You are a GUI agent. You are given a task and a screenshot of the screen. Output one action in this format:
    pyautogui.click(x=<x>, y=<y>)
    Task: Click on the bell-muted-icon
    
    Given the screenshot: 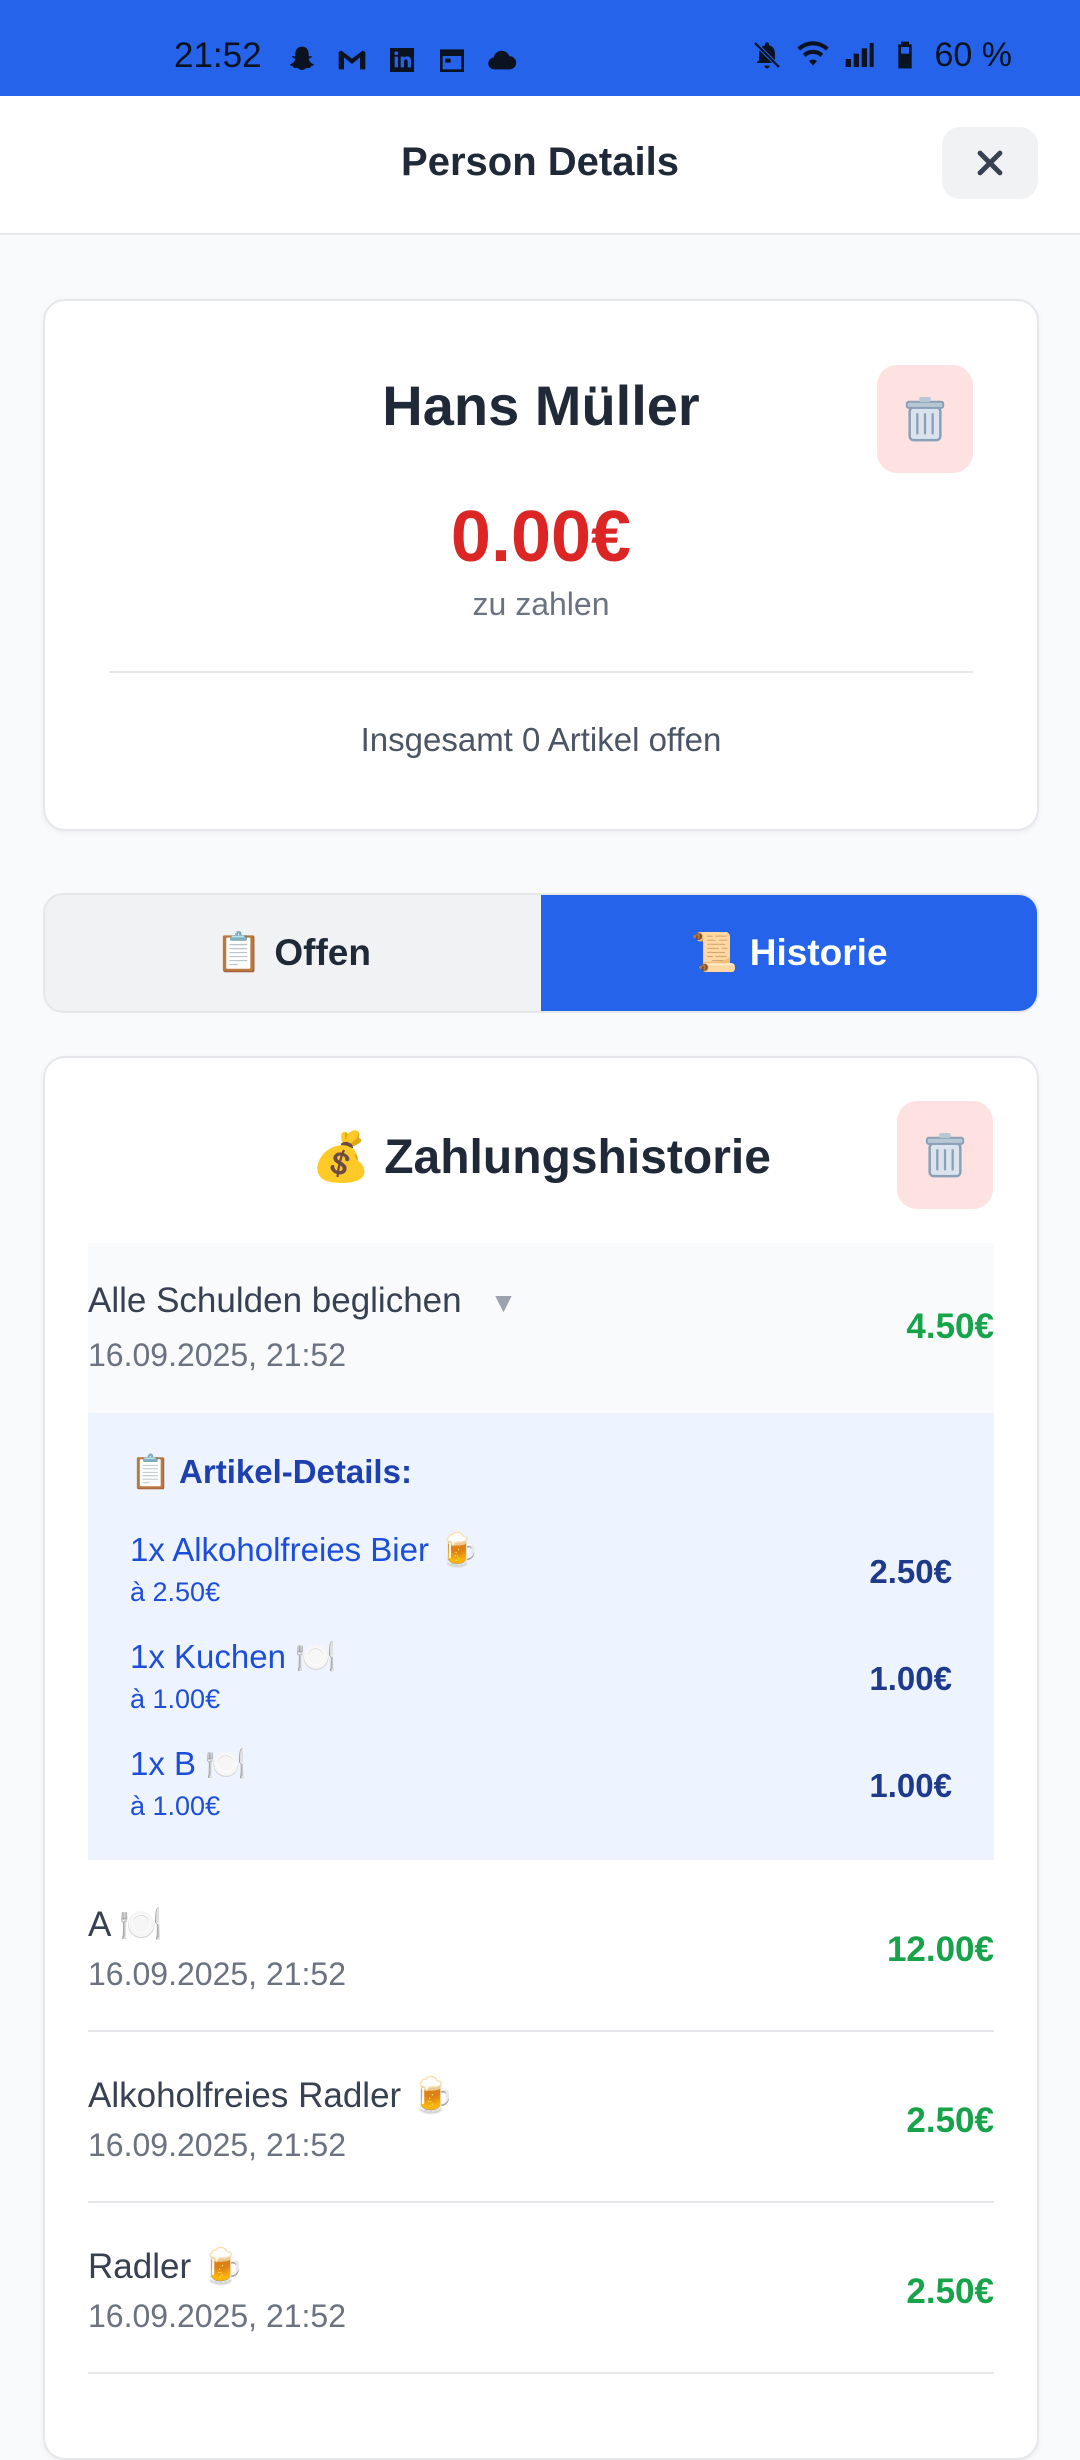 What is the action you would take?
    pyautogui.click(x=767, y=55)
    